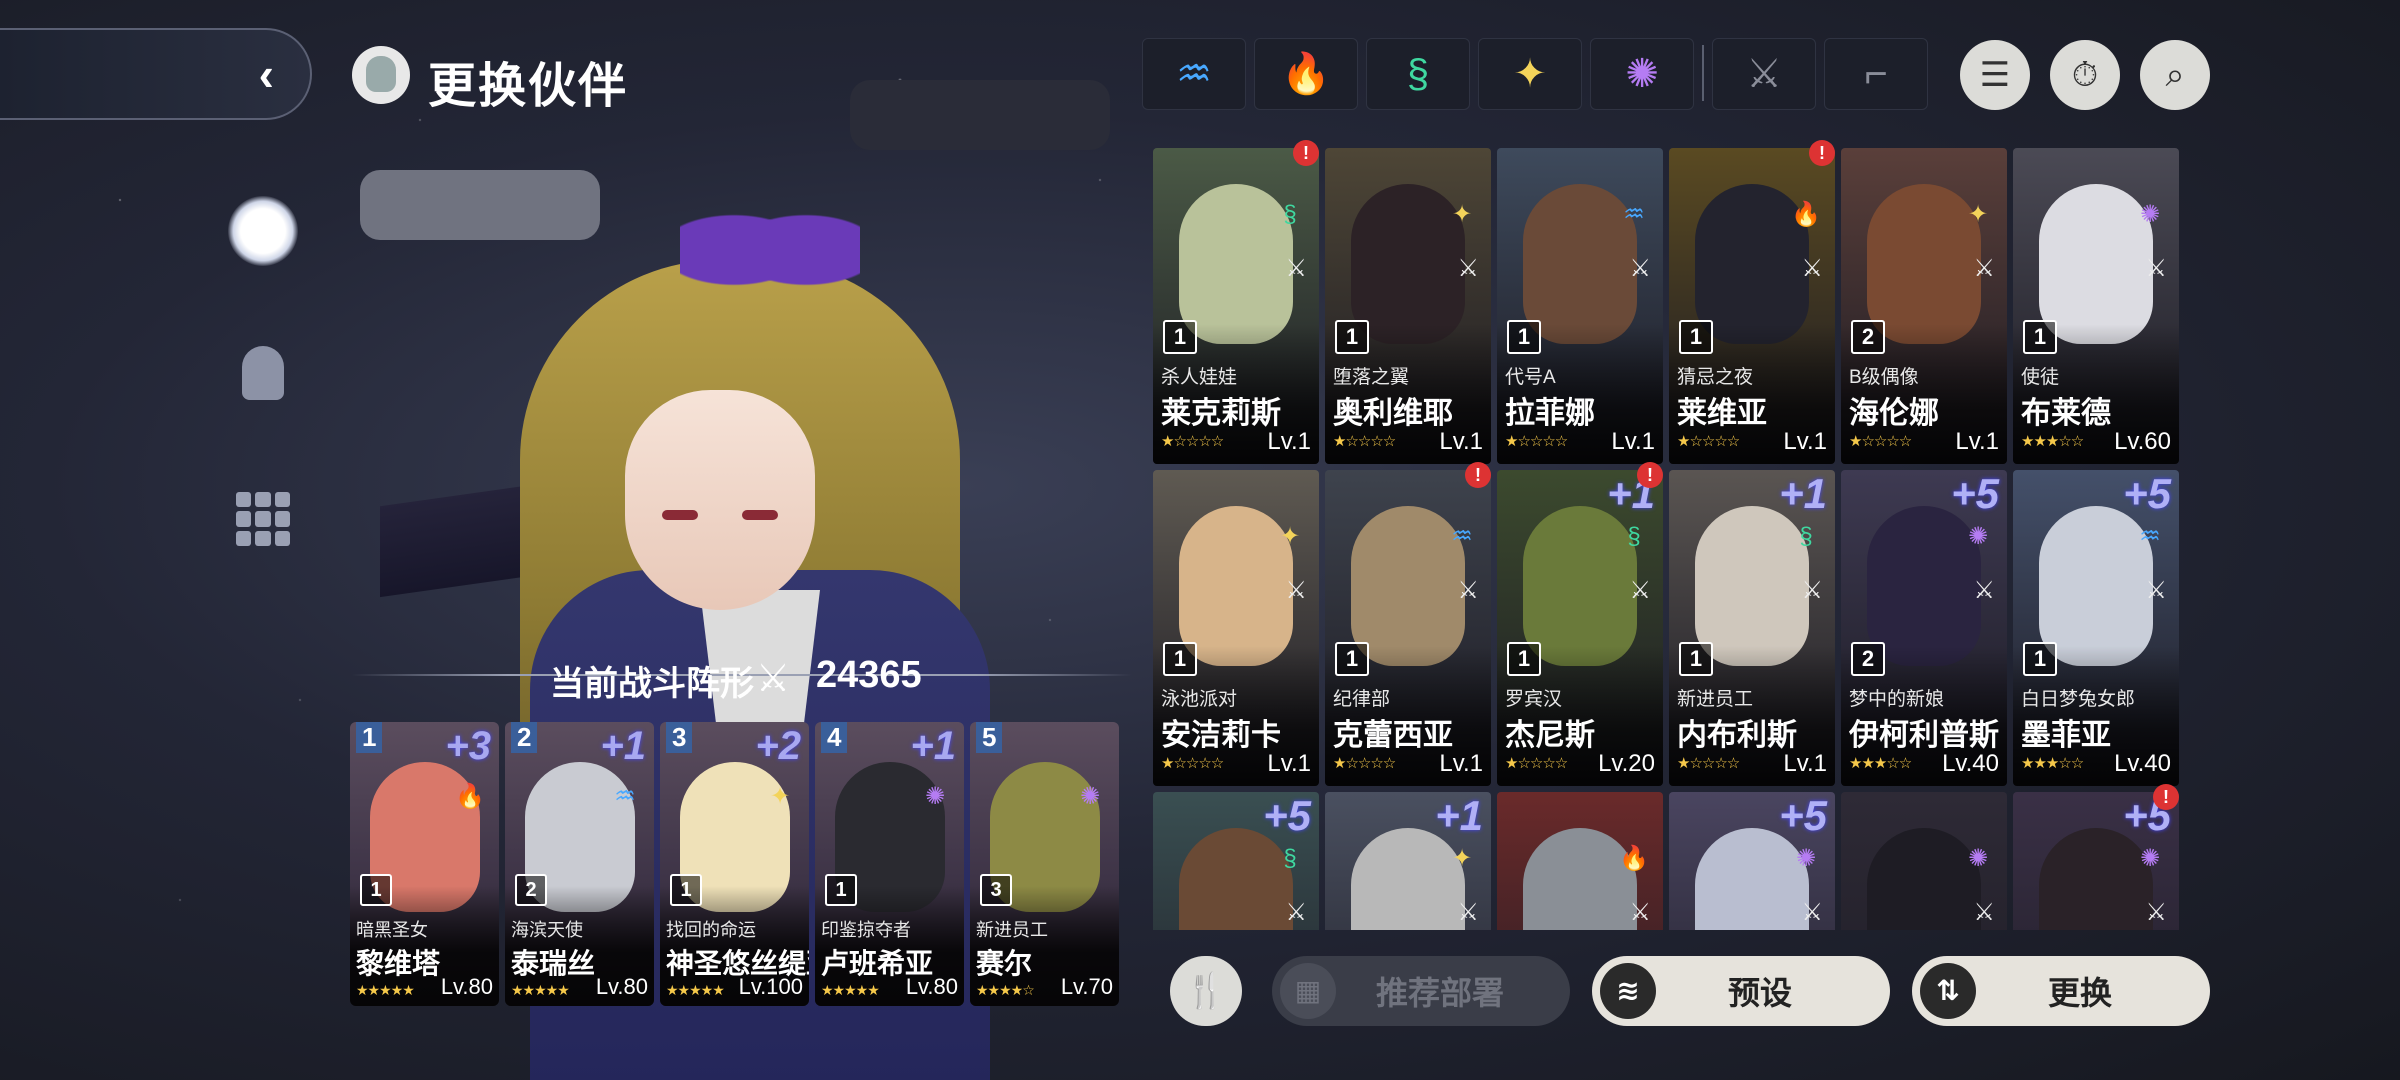 The image size is (2400, 1080). I want to click on roster-card: § ⚔ 1 杀人娃娃 莱克莉斯 ★☆☆☆☆ Lv.1, so click(1236, 306).